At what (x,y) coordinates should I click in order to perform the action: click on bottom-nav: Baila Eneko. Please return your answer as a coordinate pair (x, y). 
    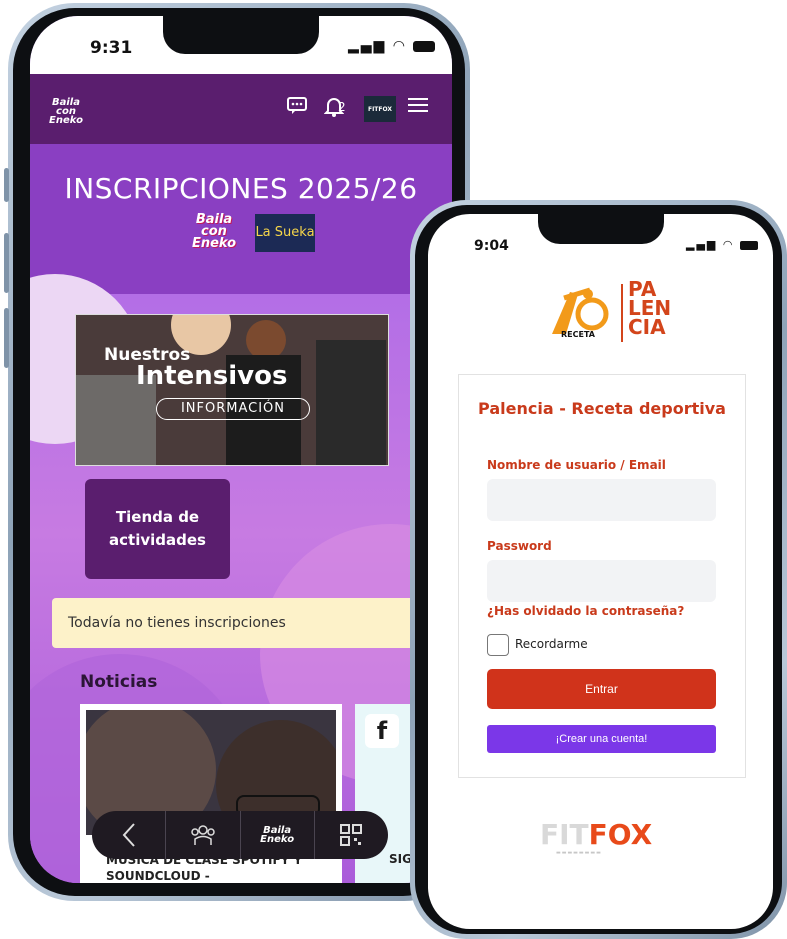
    Looking at the image, I should click on (240, 835).